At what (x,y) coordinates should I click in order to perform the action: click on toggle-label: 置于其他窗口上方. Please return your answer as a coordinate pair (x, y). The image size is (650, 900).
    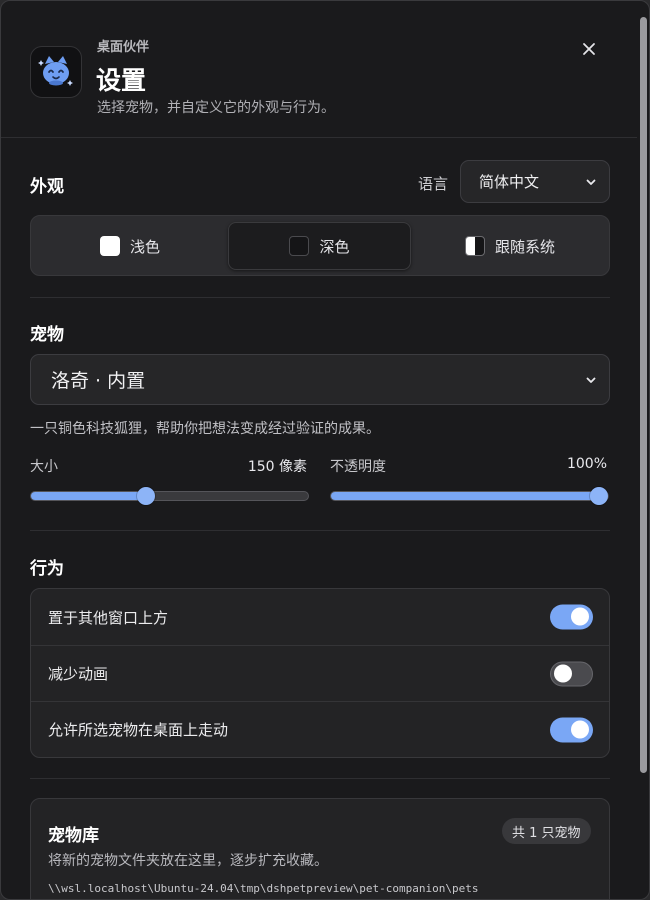
    Looking at the image, I should click on (108, 617).